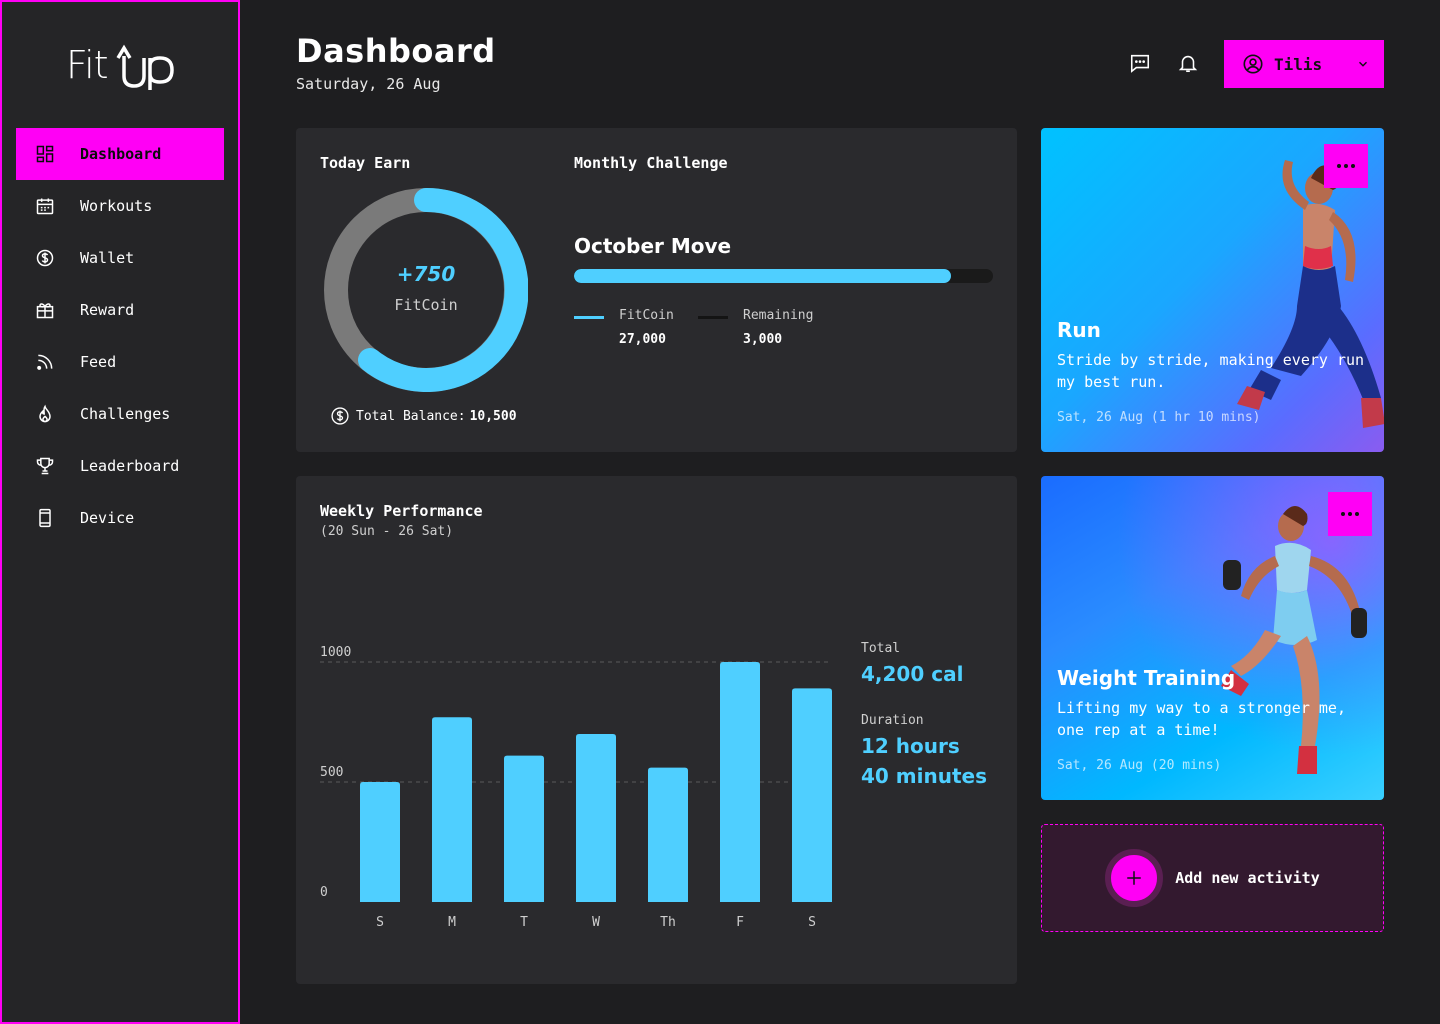 This screenshot has height=1024, width=1440. What do you see at coordinates (881, 648) in the screenshot?
I see `total-label: Total` at bounding box center [881, 648].